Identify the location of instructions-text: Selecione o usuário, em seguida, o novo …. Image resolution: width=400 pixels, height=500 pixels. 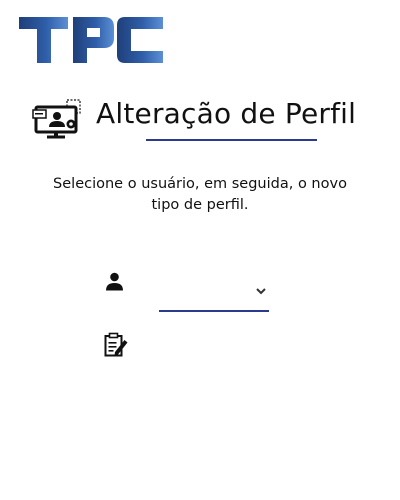
(200, 194).